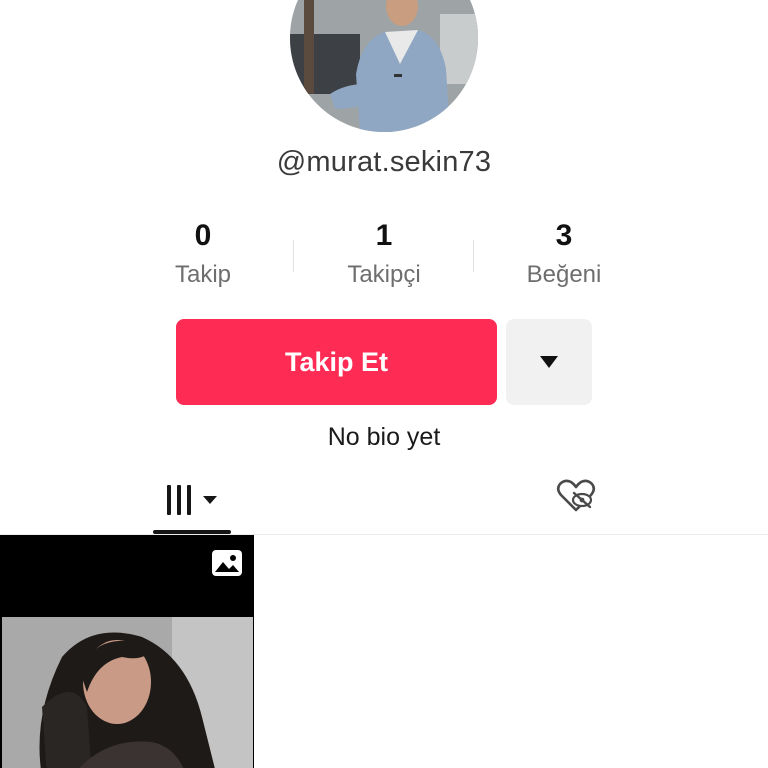 This screenshot has width=768, height=768. Describe the element at coordinates (384, 254) in the screenshot. I see `stat-followers: 1 Takipçi` at that location.